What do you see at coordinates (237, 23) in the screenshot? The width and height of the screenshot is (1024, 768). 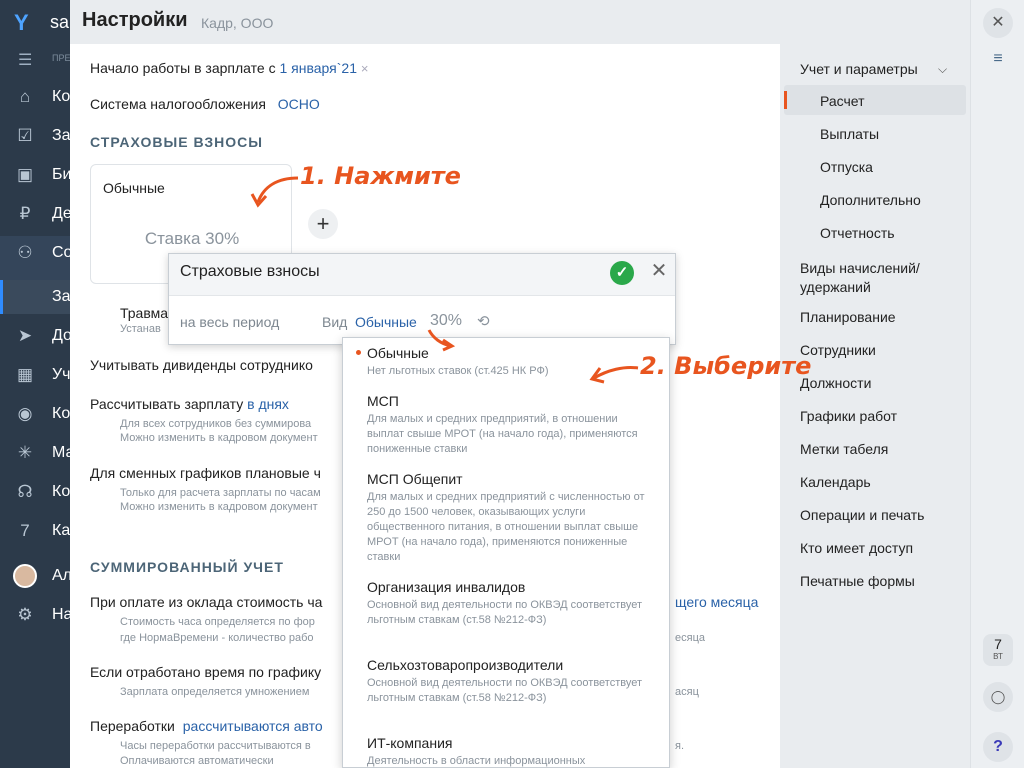 I see `company-name: Кадр, ООО` at bounding box center [237, 23].